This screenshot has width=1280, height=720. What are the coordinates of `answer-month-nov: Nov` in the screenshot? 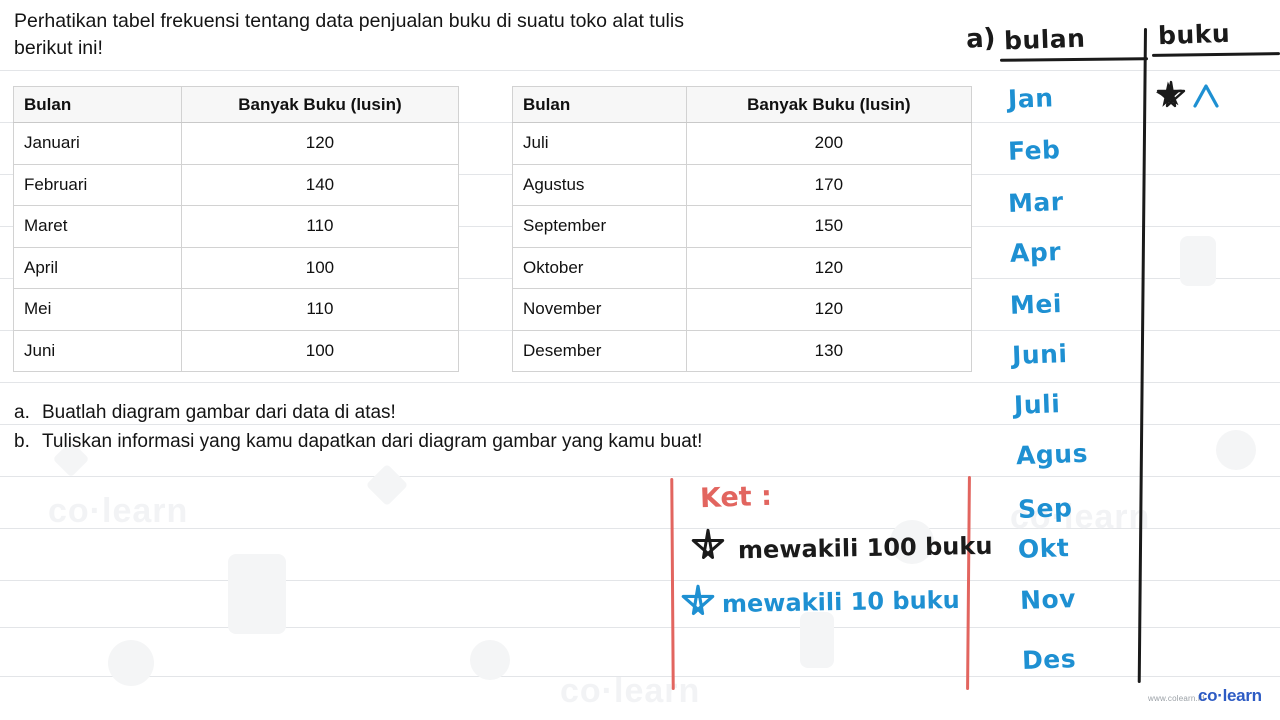 It's located at (1048, 599).